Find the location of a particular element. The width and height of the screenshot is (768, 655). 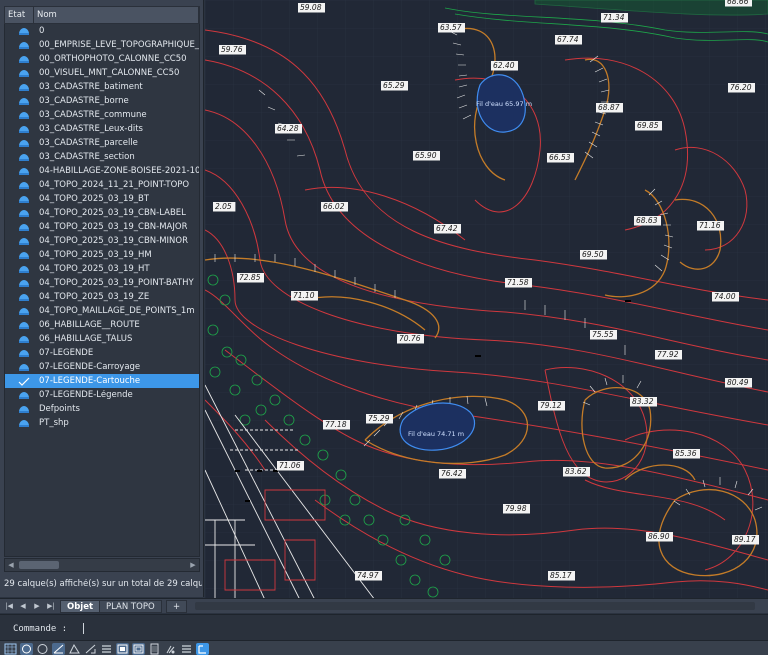

layer-row: 04_TOPO_2025_03_19_HM is located at coordinates (102, 255).